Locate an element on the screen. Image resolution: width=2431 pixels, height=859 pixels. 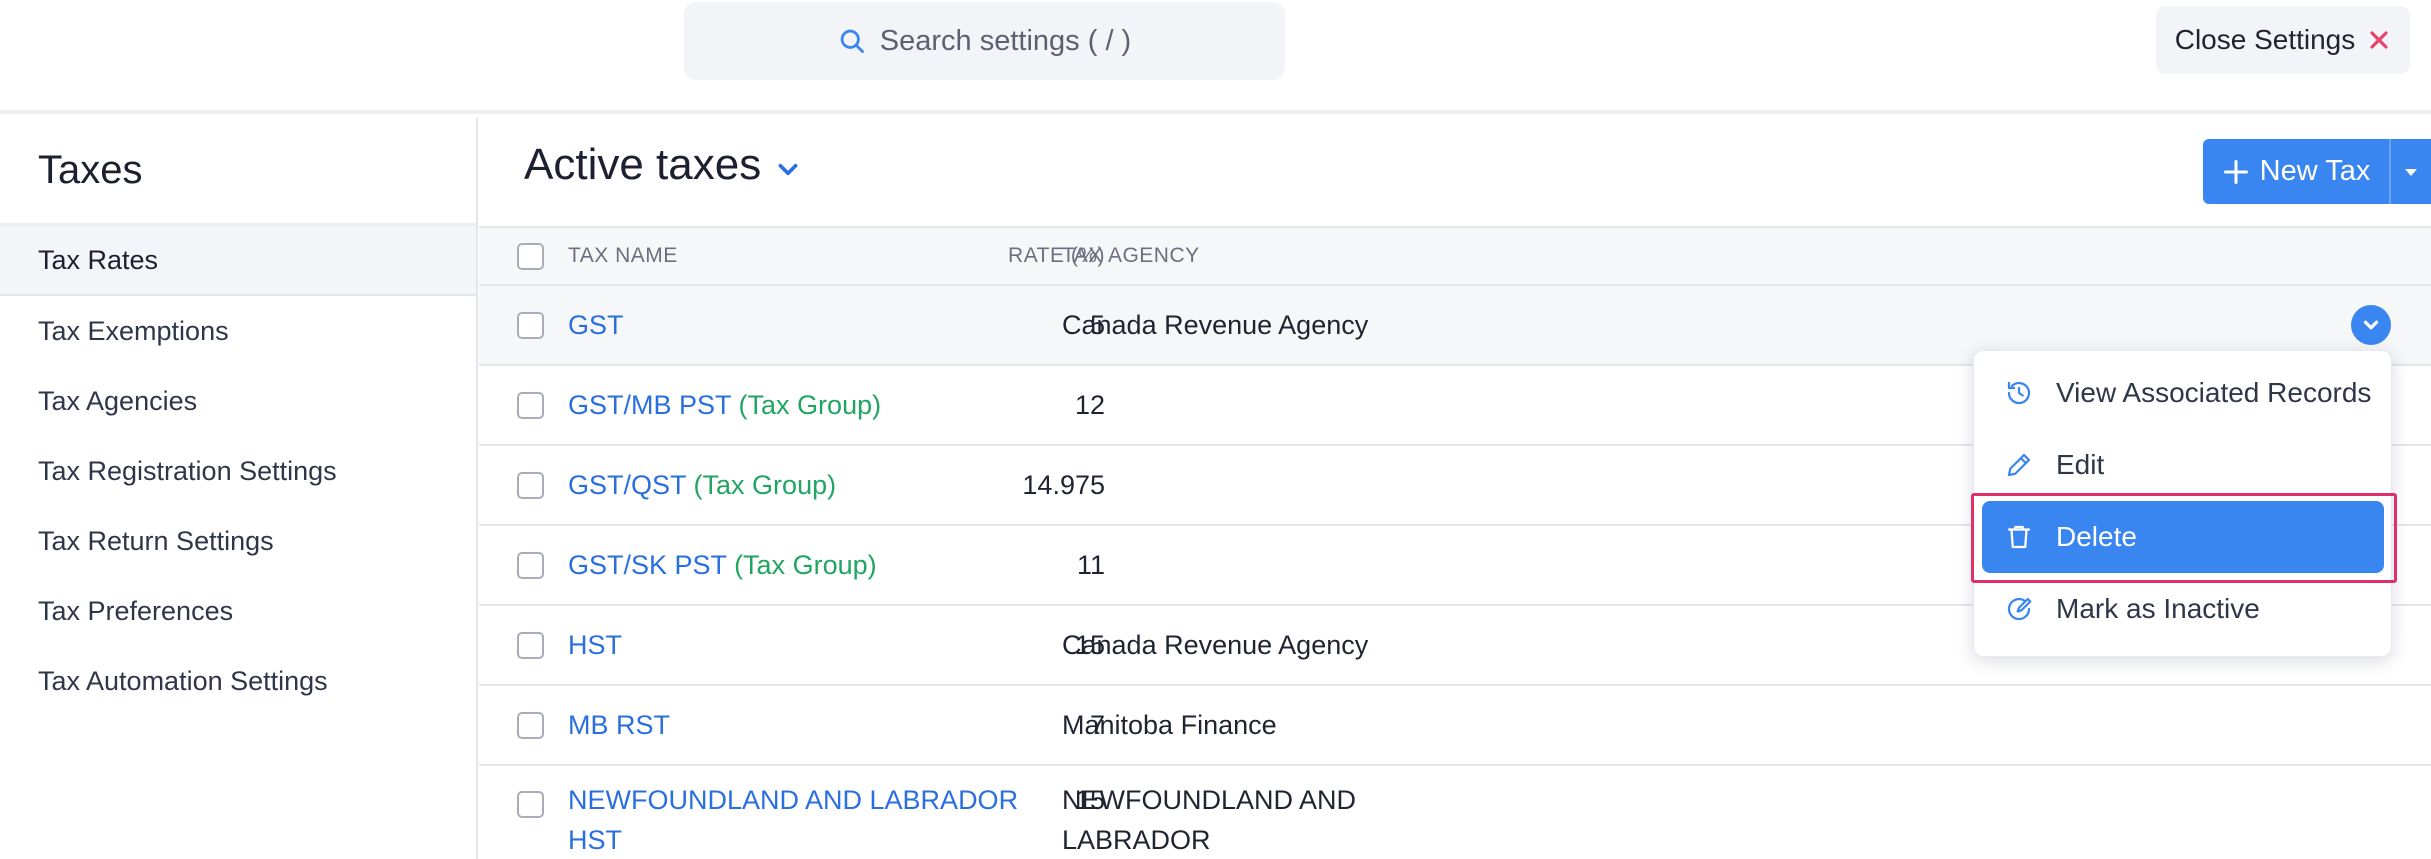
search-icon is located at coordinates (852, 41).